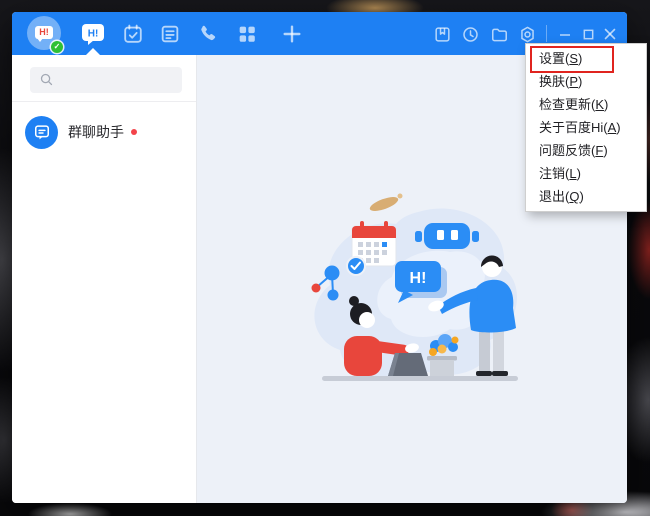 The image size is (650, 516). What do you see at coordinates (552, 196) in the screenshot?
I see `menu-item-label: 退出` at bounding box center [552, 196].